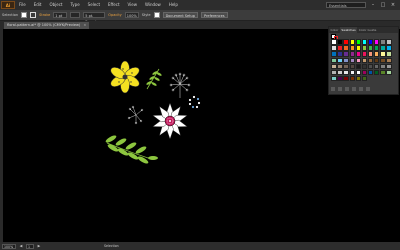 The width and height of the screenshot is (400, 250). I want to click on yellow-flower, so click(125, 77).